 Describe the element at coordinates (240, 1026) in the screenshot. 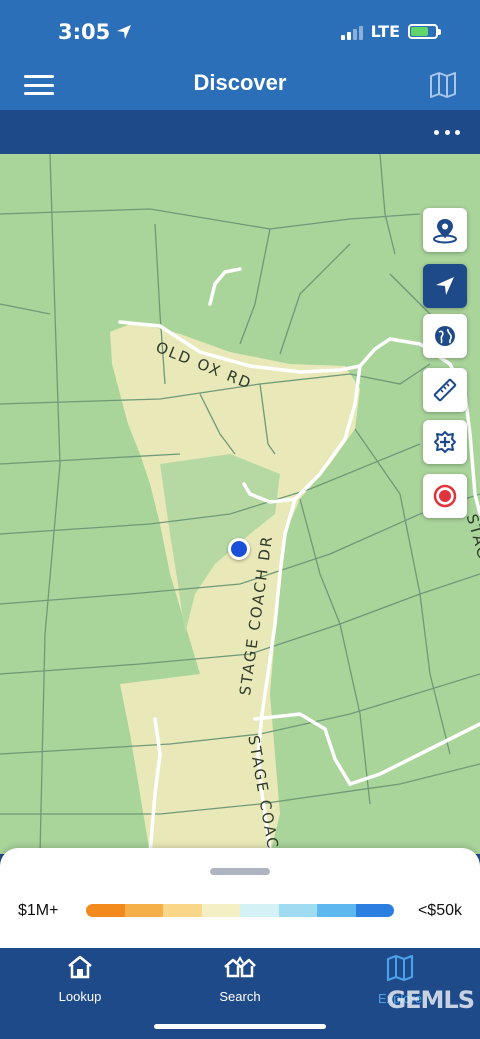

I see `home-indicator` at that location.